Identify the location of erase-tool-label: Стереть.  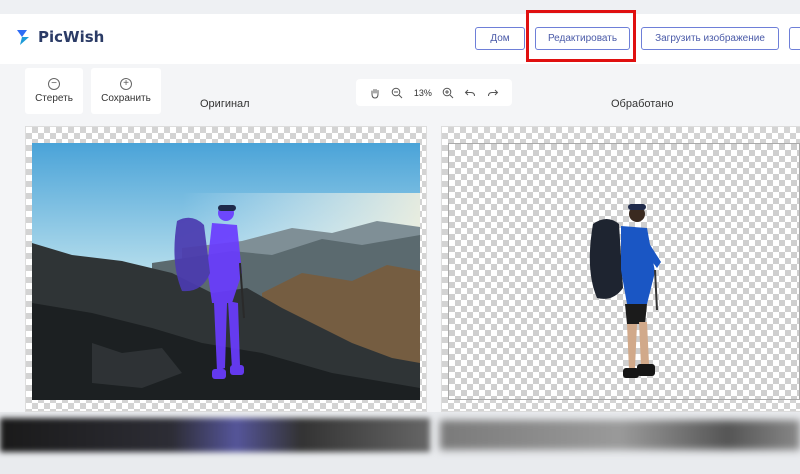
(54, 98).